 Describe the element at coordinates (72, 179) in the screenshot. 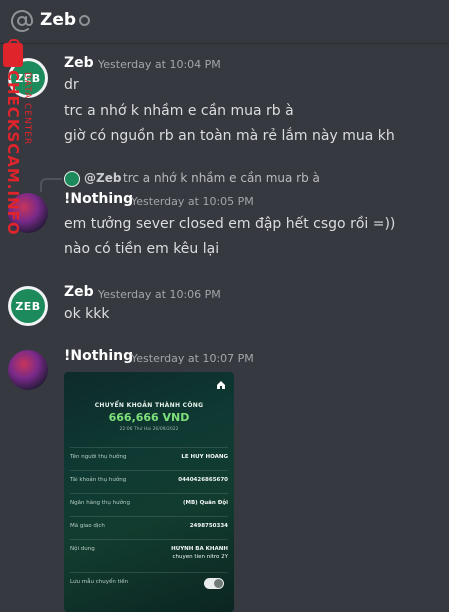

I see `reply-avatar` at that location.